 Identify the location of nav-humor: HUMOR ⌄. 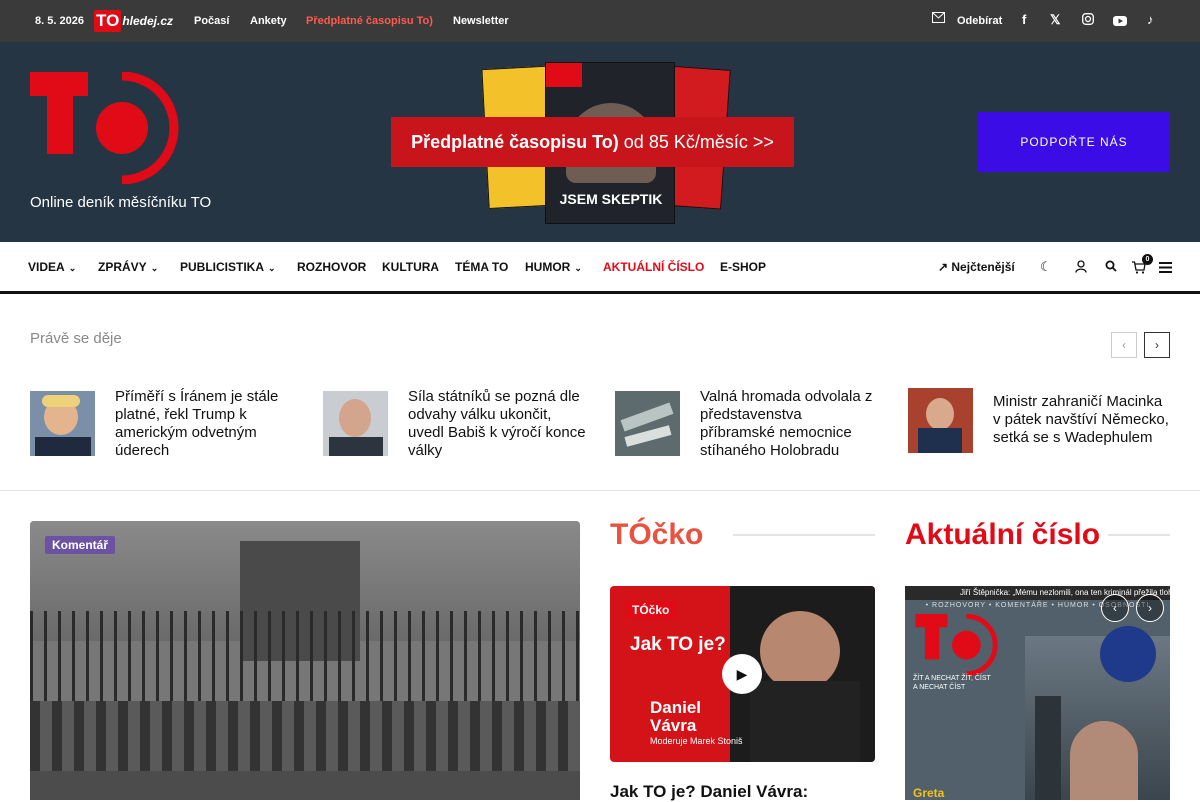
(553, 267).